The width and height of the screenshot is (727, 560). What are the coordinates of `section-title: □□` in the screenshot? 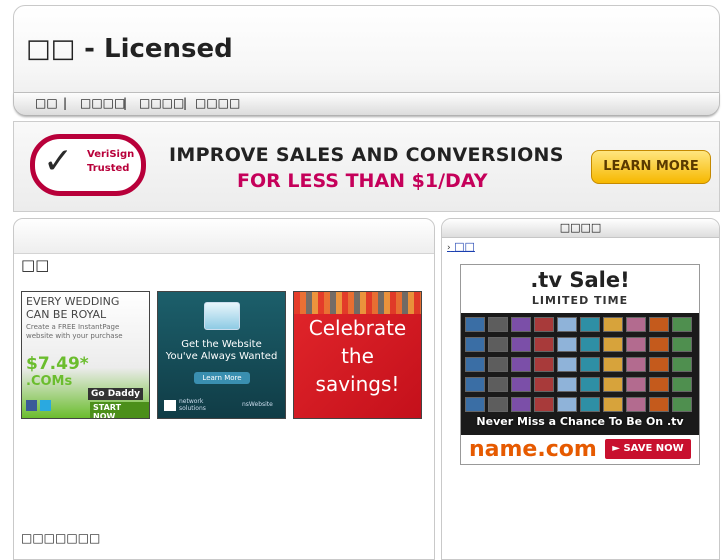 It's located at (35, 265).